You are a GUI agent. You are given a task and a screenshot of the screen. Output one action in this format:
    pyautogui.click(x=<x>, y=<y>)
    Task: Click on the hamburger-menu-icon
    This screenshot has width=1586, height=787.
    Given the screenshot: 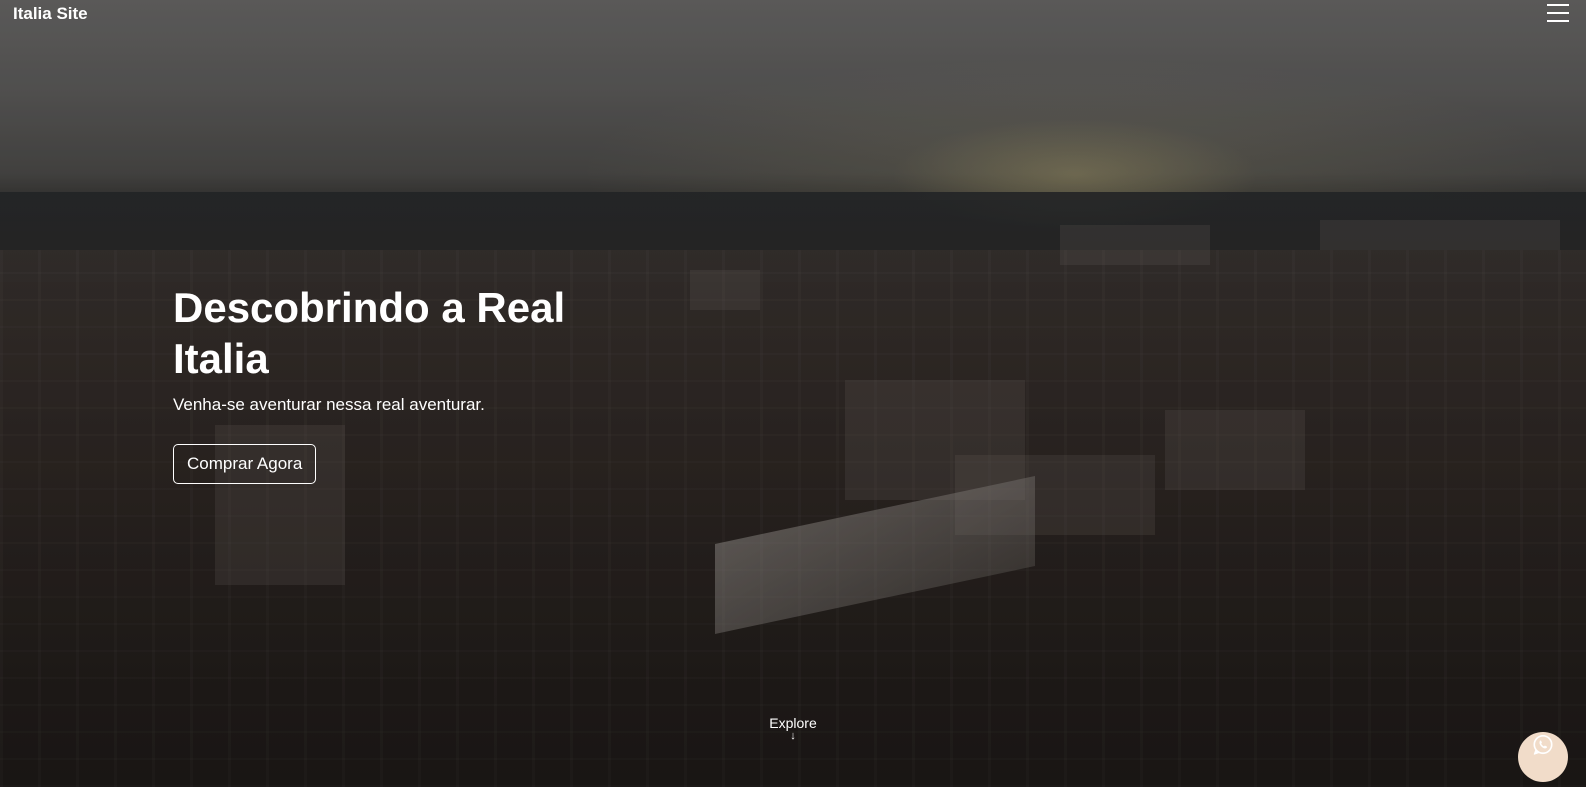 What is the action you would take?
    pyautogui.click(x=1558, y=13)
    